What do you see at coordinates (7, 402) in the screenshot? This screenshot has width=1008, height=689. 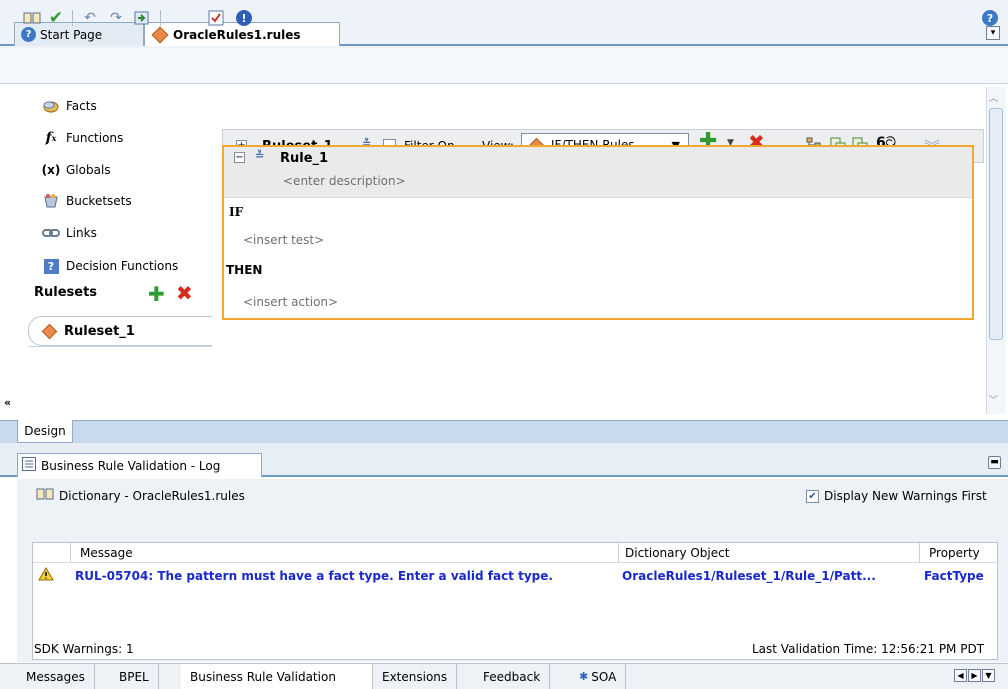 I see `collapse-panel-icon: «` at bounding box center [7, 402].